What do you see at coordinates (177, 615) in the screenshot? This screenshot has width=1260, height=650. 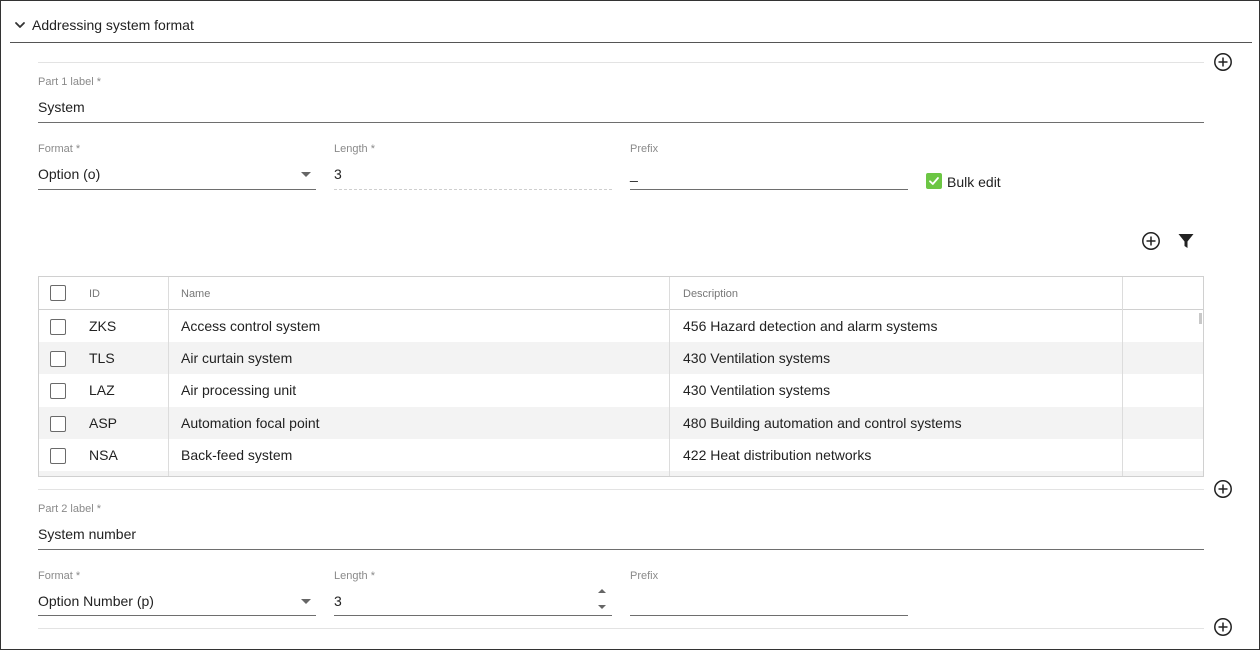 I see `part2-format-underline` at bounding box center [177, 615].